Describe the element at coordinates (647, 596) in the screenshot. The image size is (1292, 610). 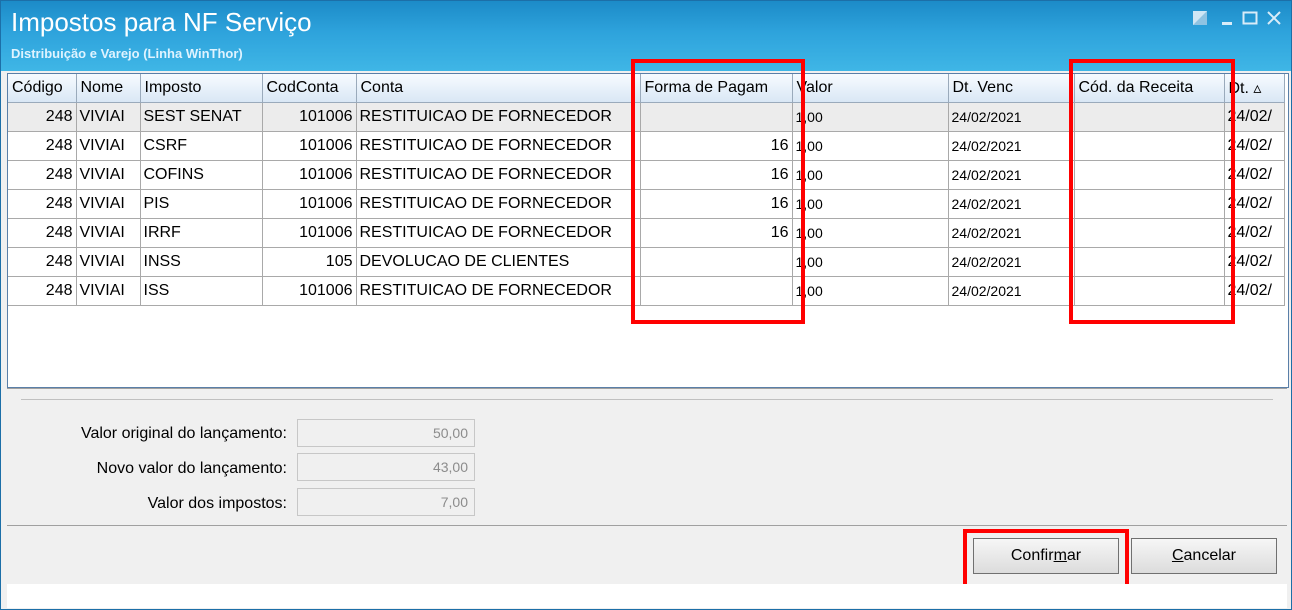
I see `status-bar` at that location.